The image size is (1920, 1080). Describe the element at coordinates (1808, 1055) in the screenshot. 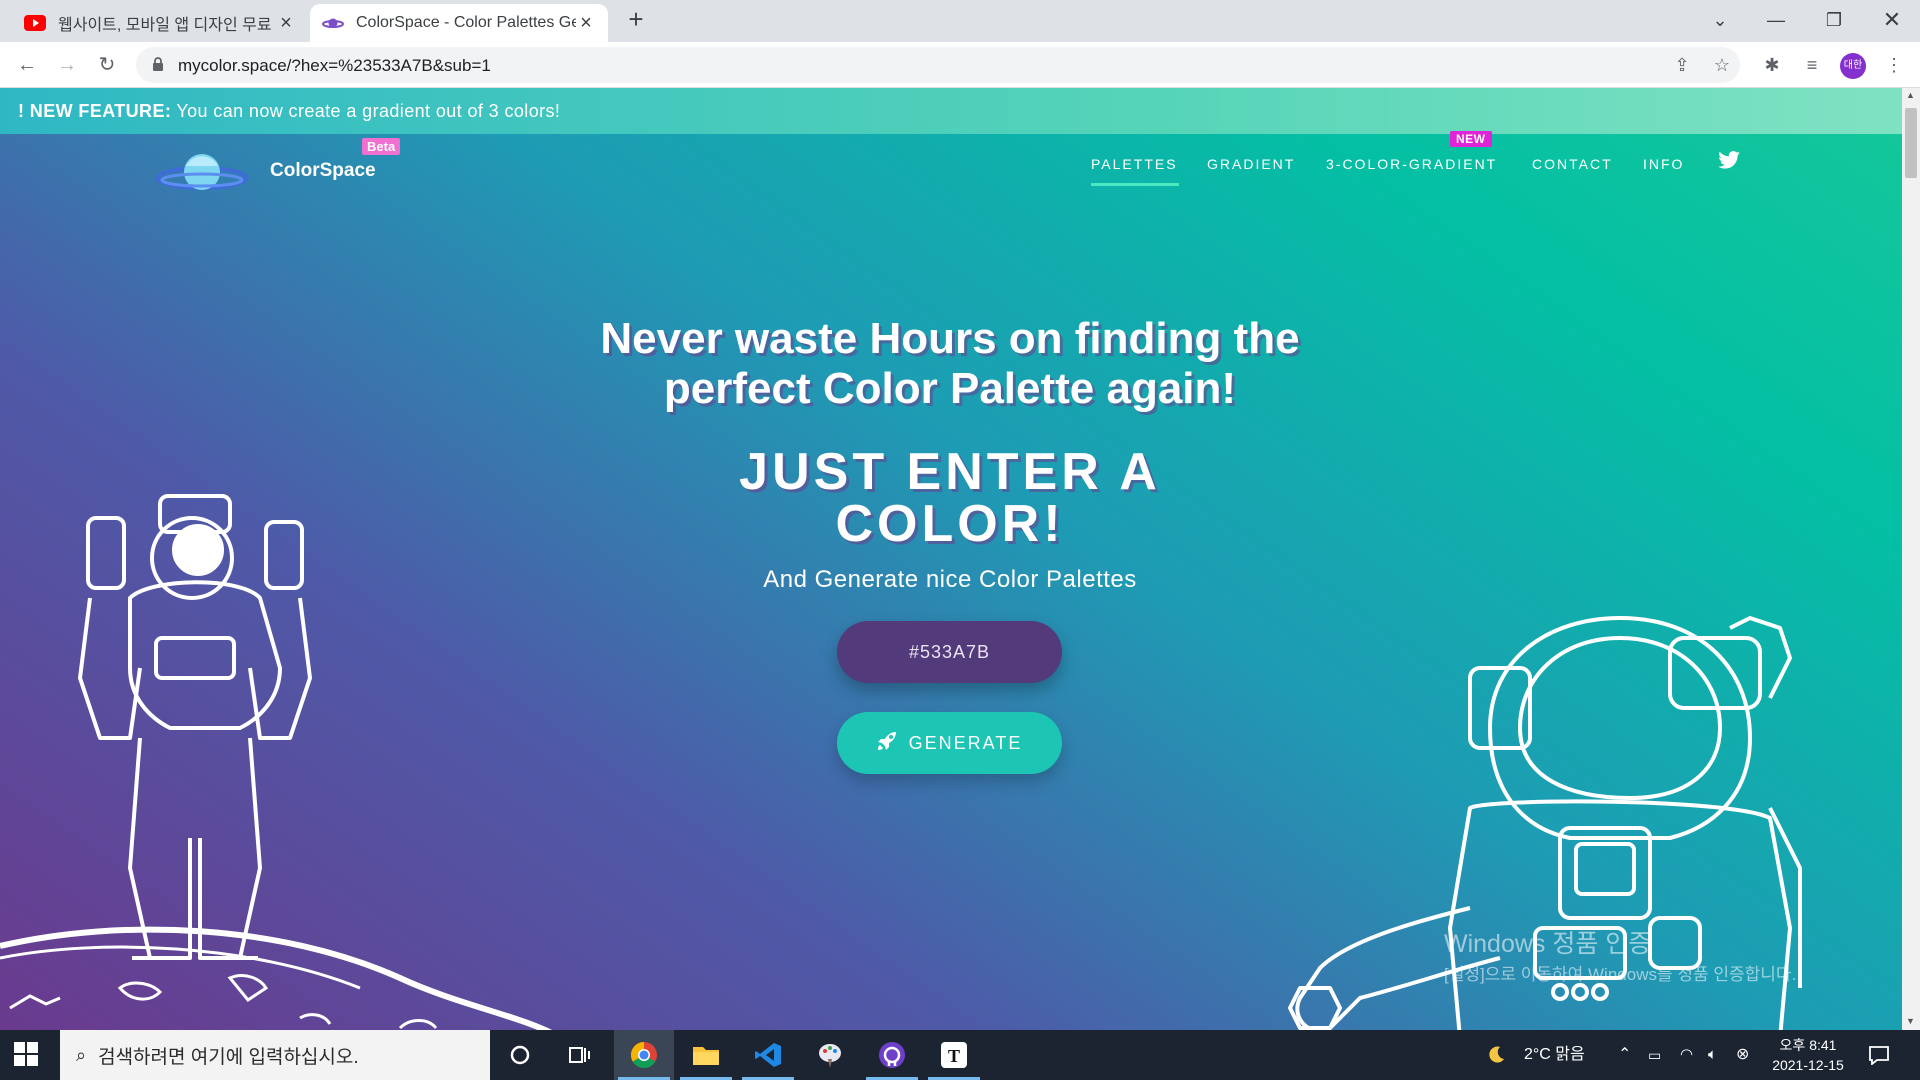

I see `system-clock: 오후 8:41 2021-12-15` at that location.